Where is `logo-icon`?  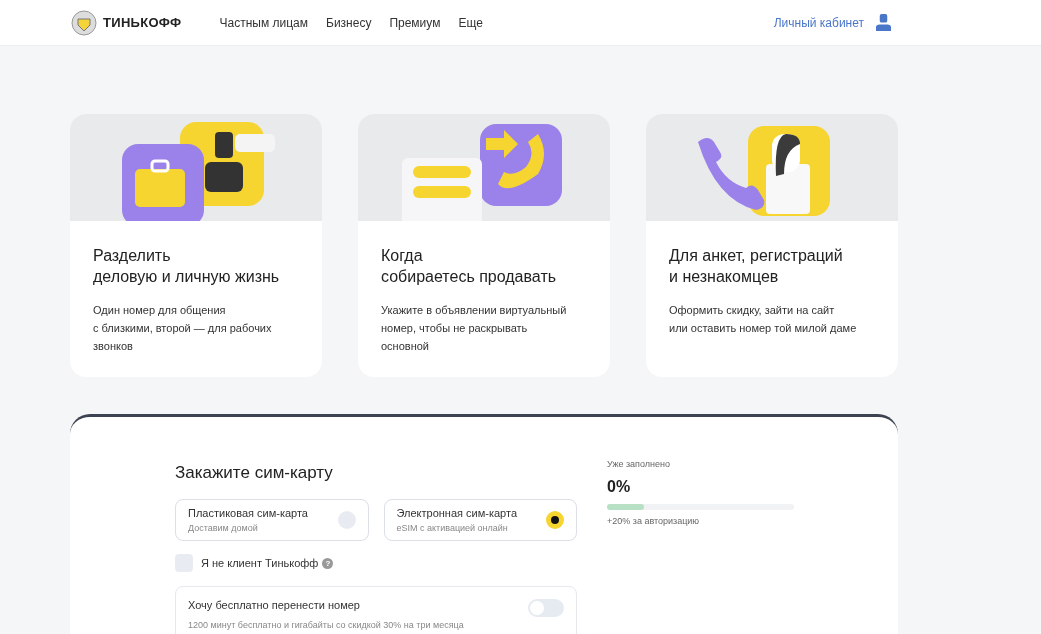 logo-icon is located at coordinates (84, 22).